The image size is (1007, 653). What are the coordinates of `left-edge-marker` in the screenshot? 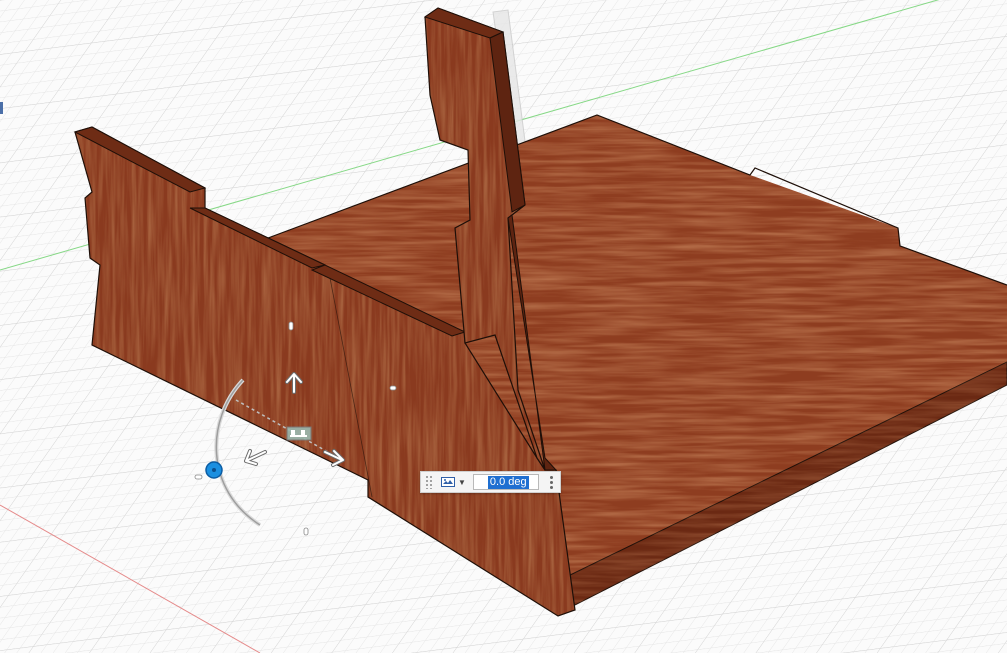 It's located at (1, 108).